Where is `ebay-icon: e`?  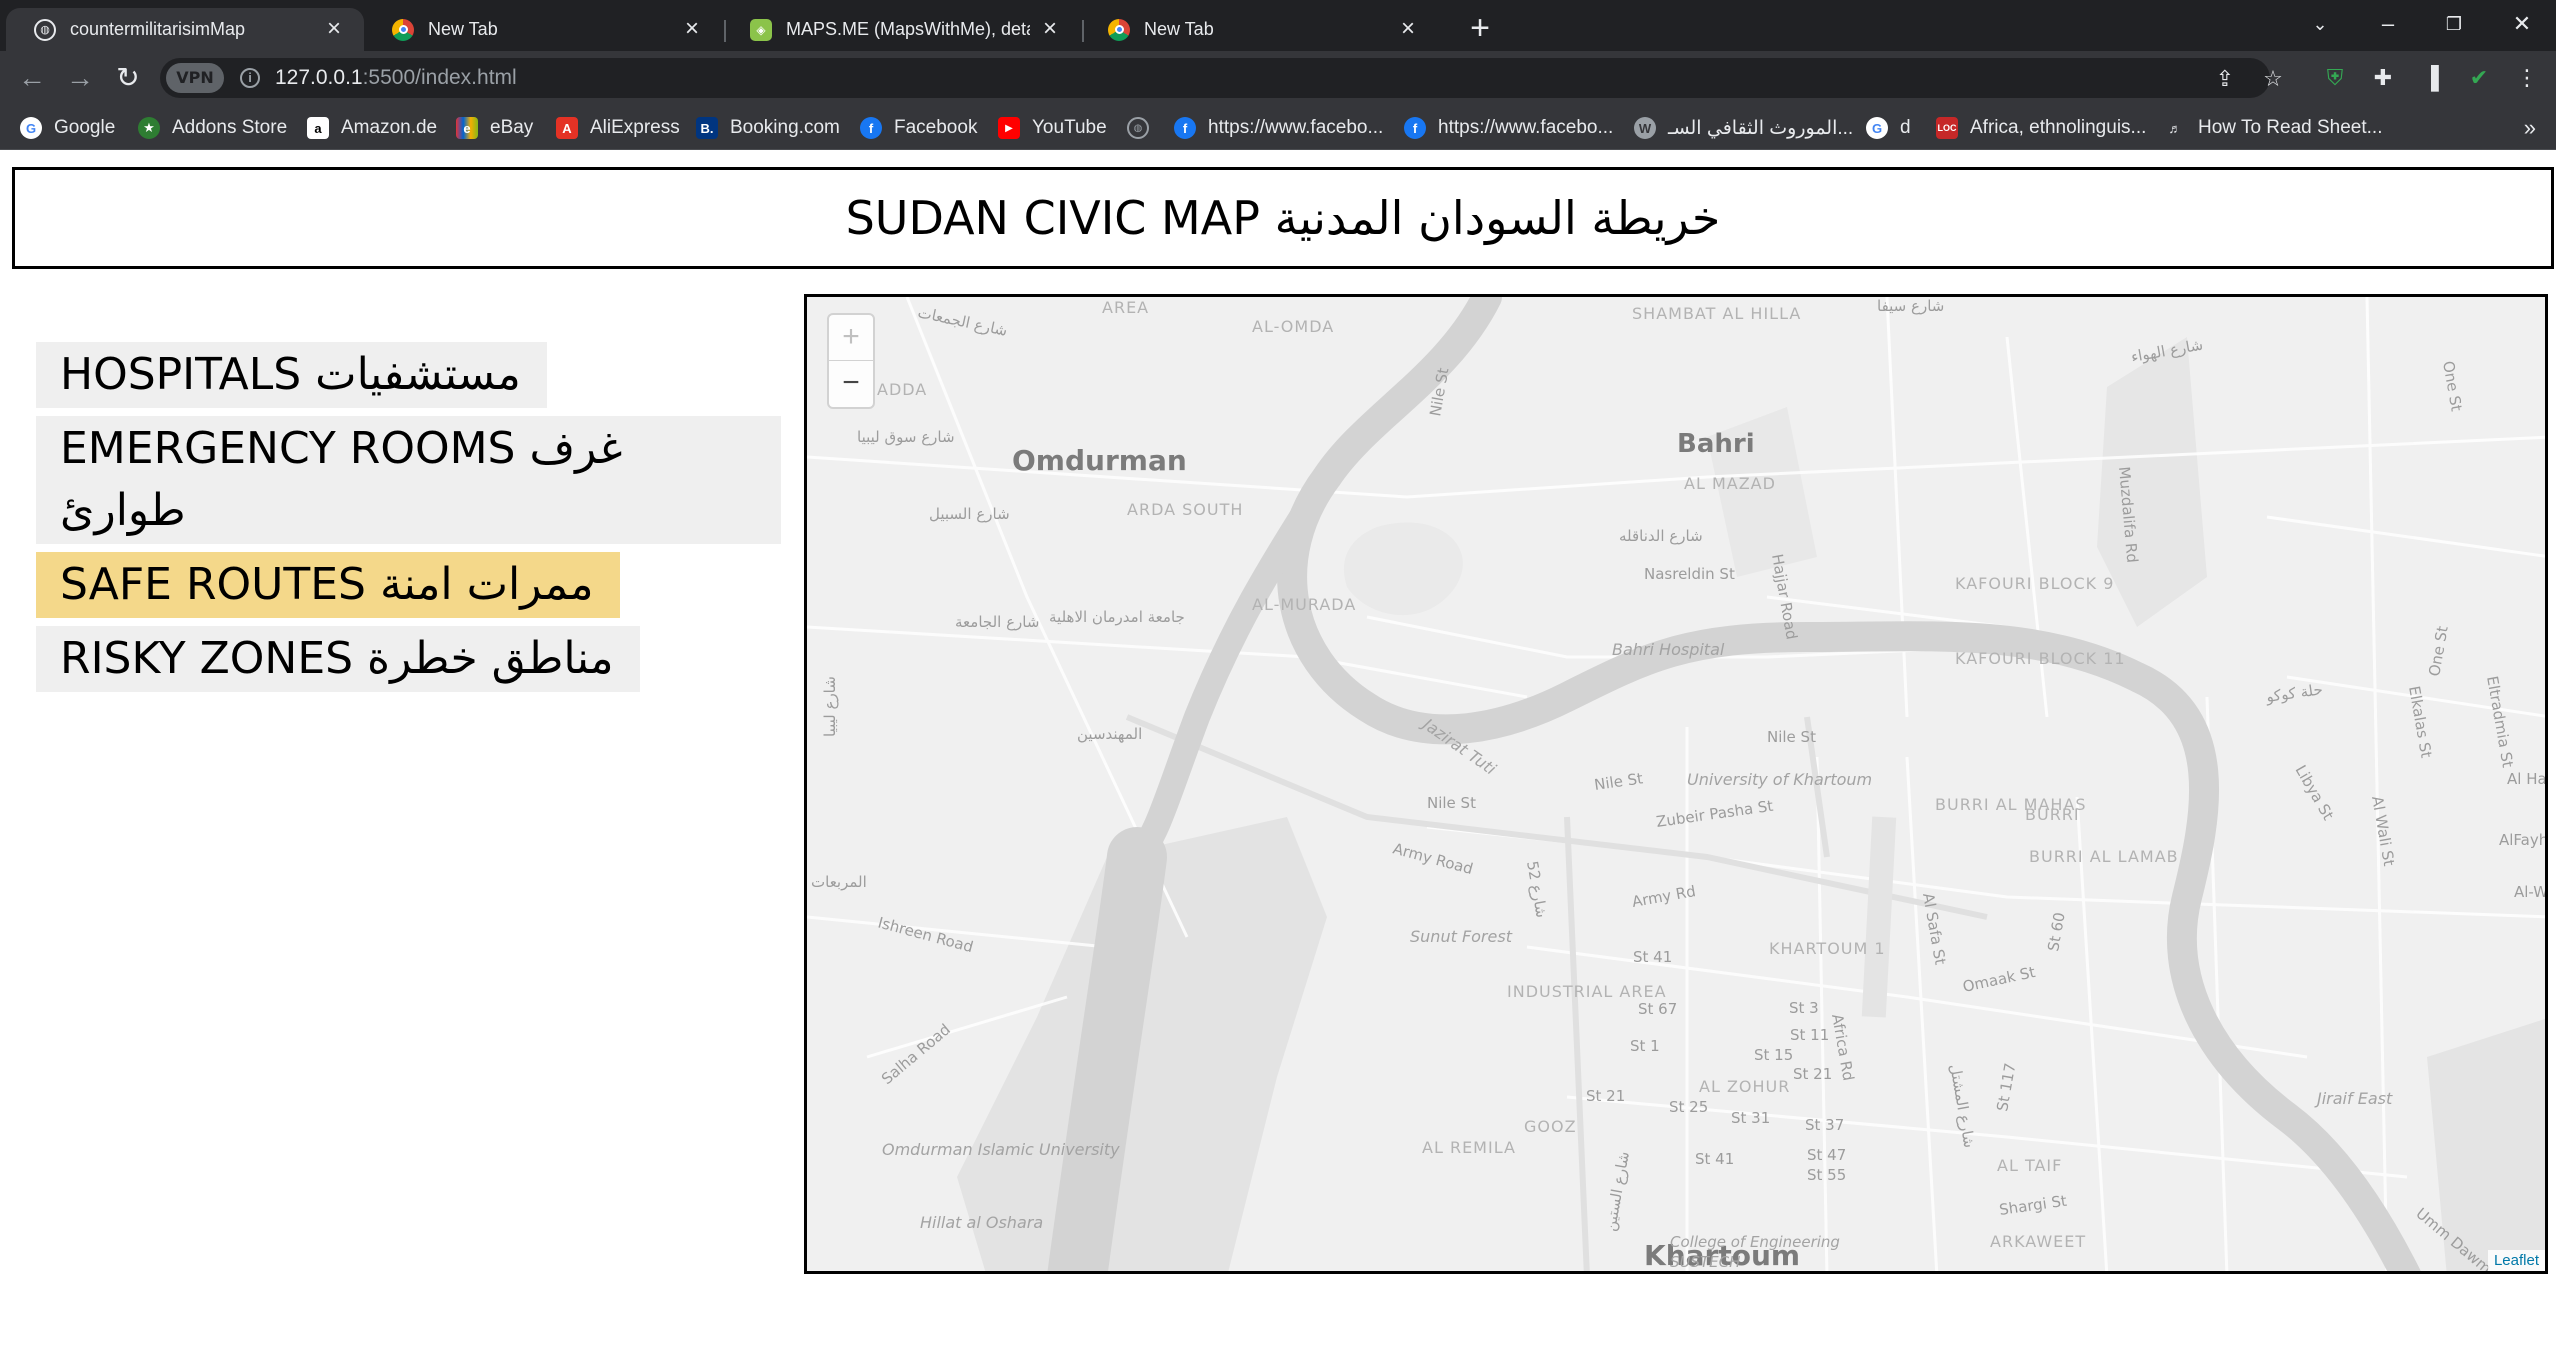 ebay-icon: e is located at coordinates (467, 128).